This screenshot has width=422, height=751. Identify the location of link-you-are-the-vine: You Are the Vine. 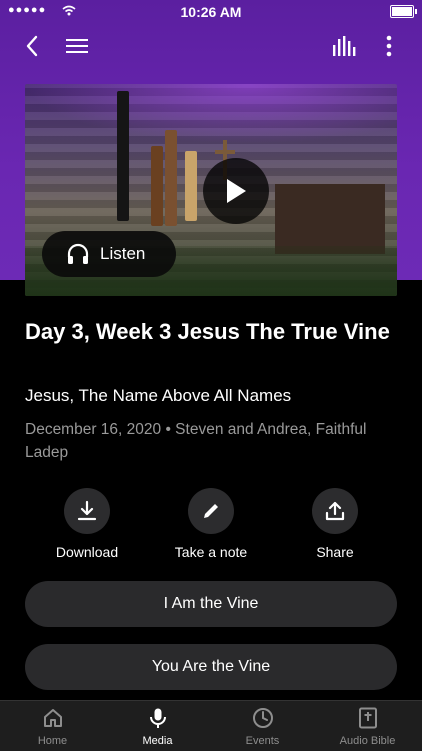
(211, 667).